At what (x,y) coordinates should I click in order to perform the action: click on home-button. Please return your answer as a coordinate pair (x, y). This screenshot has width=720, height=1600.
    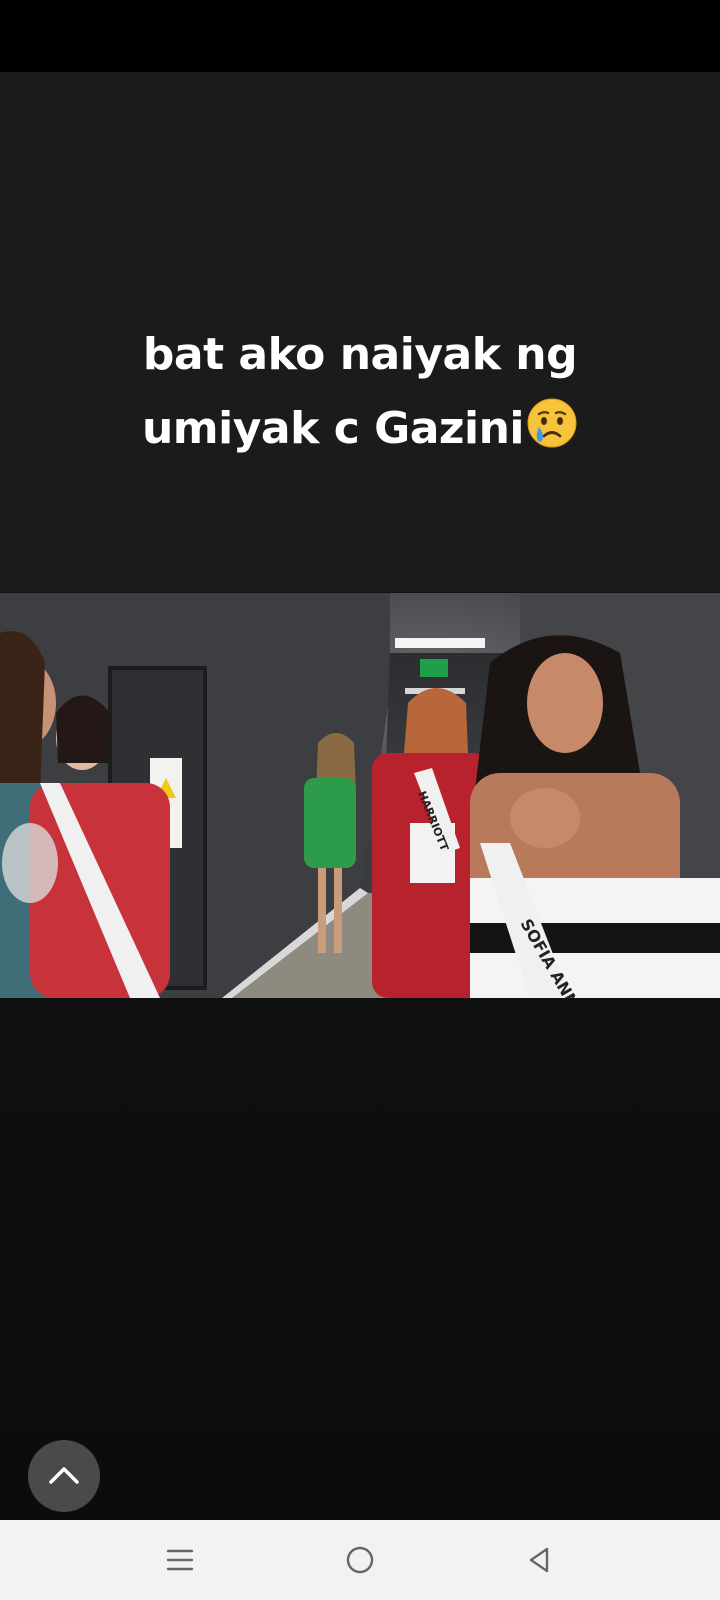
    Looking at the image, I should click on (360, 1560).